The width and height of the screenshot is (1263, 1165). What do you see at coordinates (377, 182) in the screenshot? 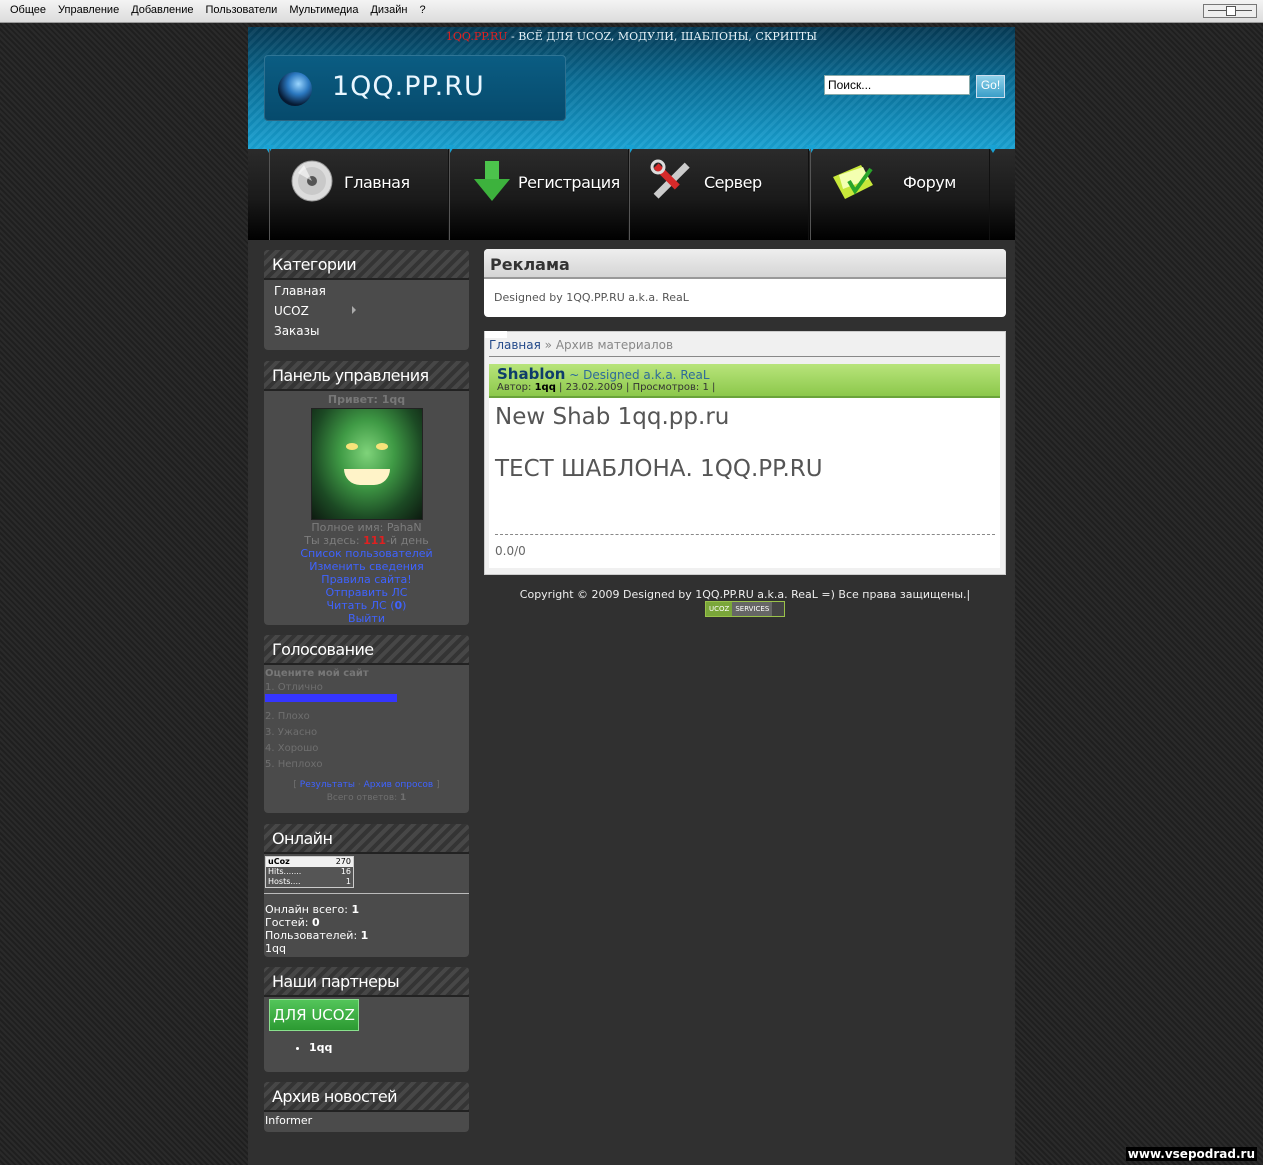
I see `nav-label: Главная` at bounding box center [377, 182].